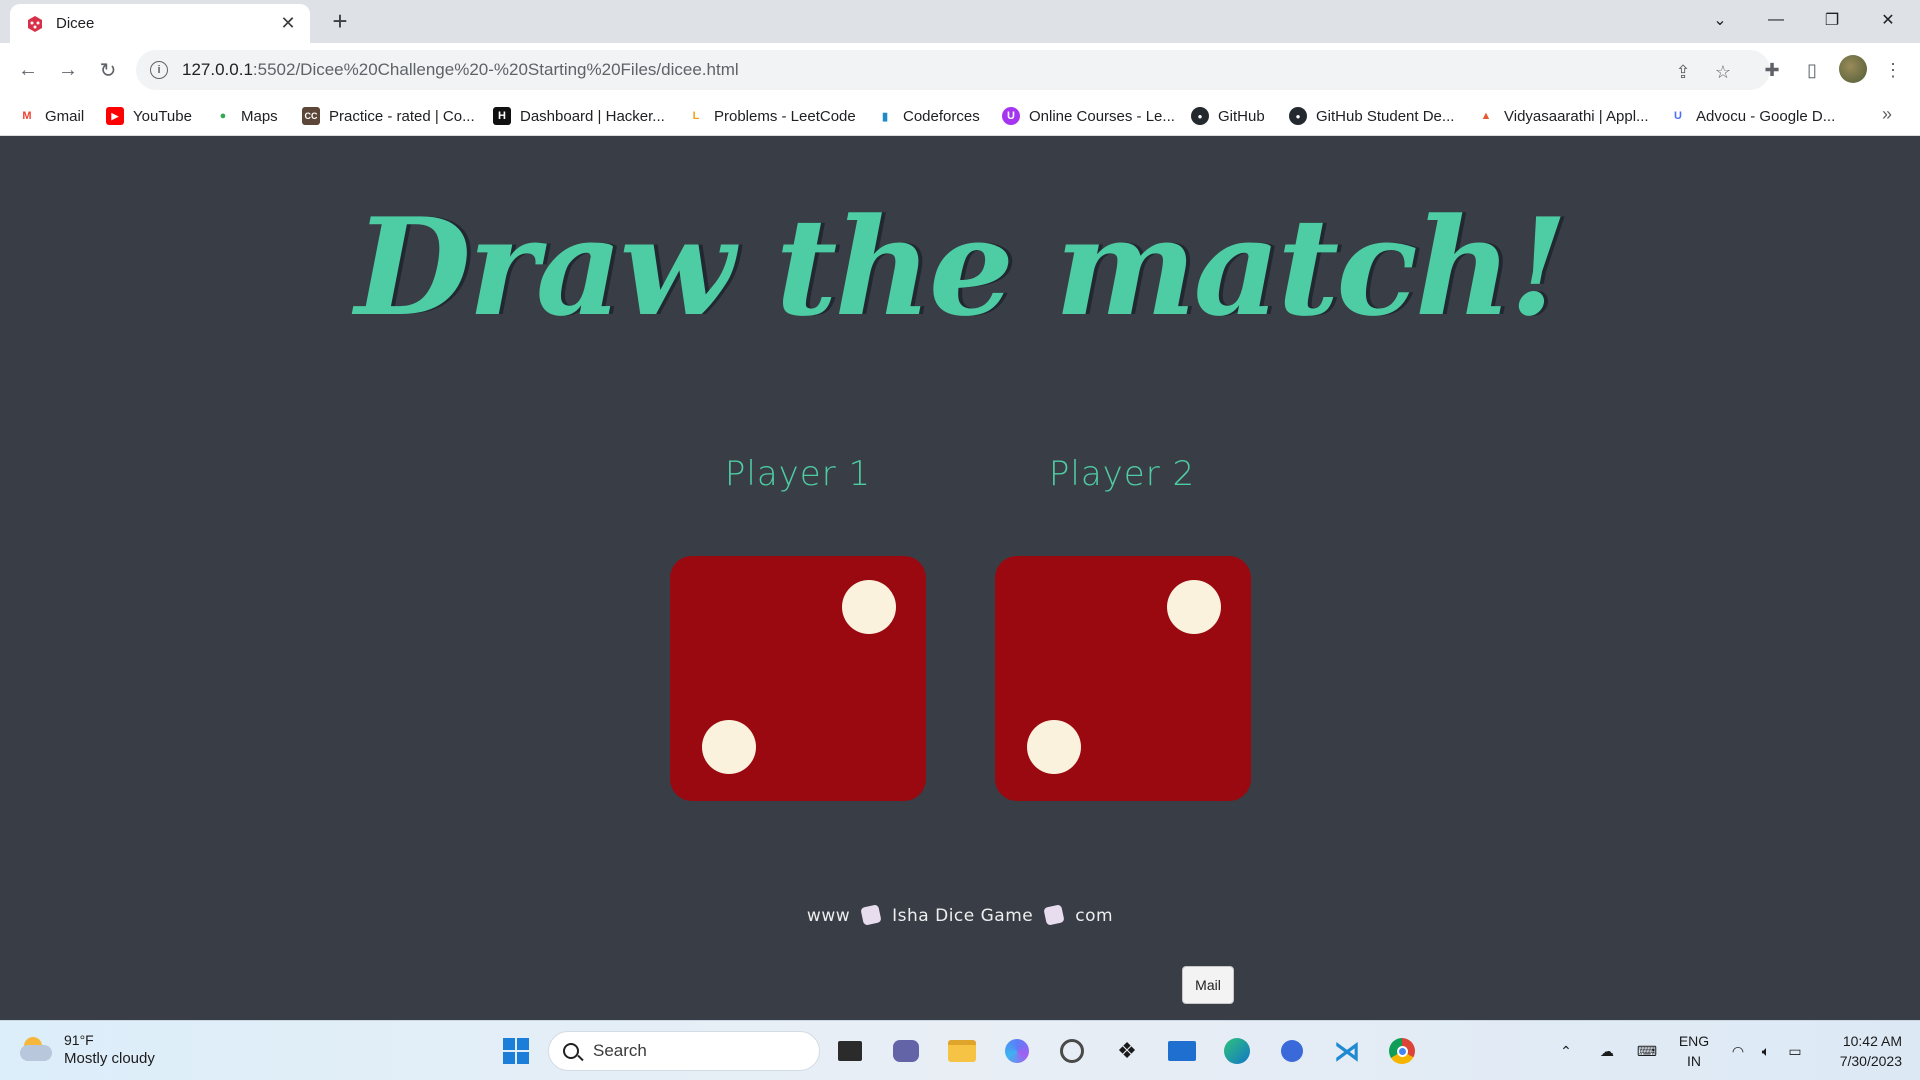 This screenshot has width=1920, height=1080. Describe the element at coordinates (798, 474) in the screenshot. I see `player-1-label: Player 1` at that location.